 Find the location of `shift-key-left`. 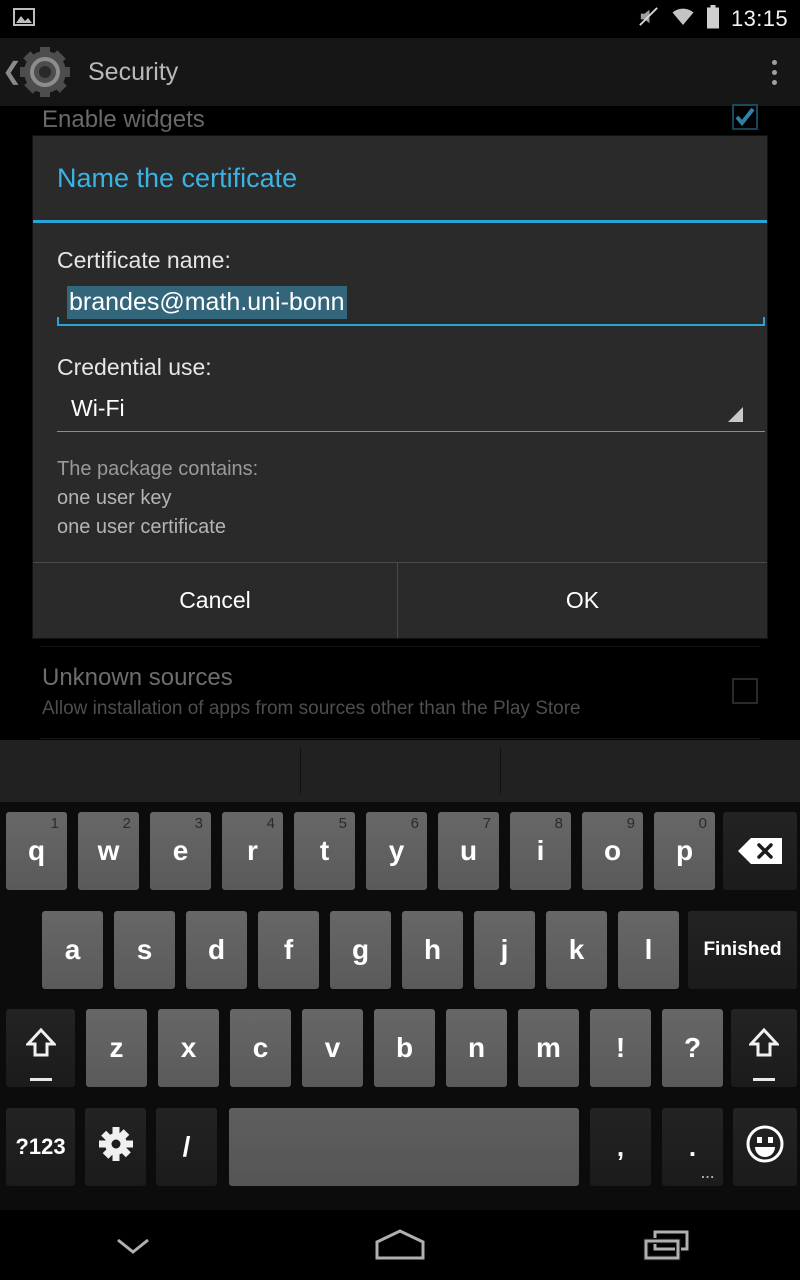

shift-key-left is located at coordinates (40, 1048).